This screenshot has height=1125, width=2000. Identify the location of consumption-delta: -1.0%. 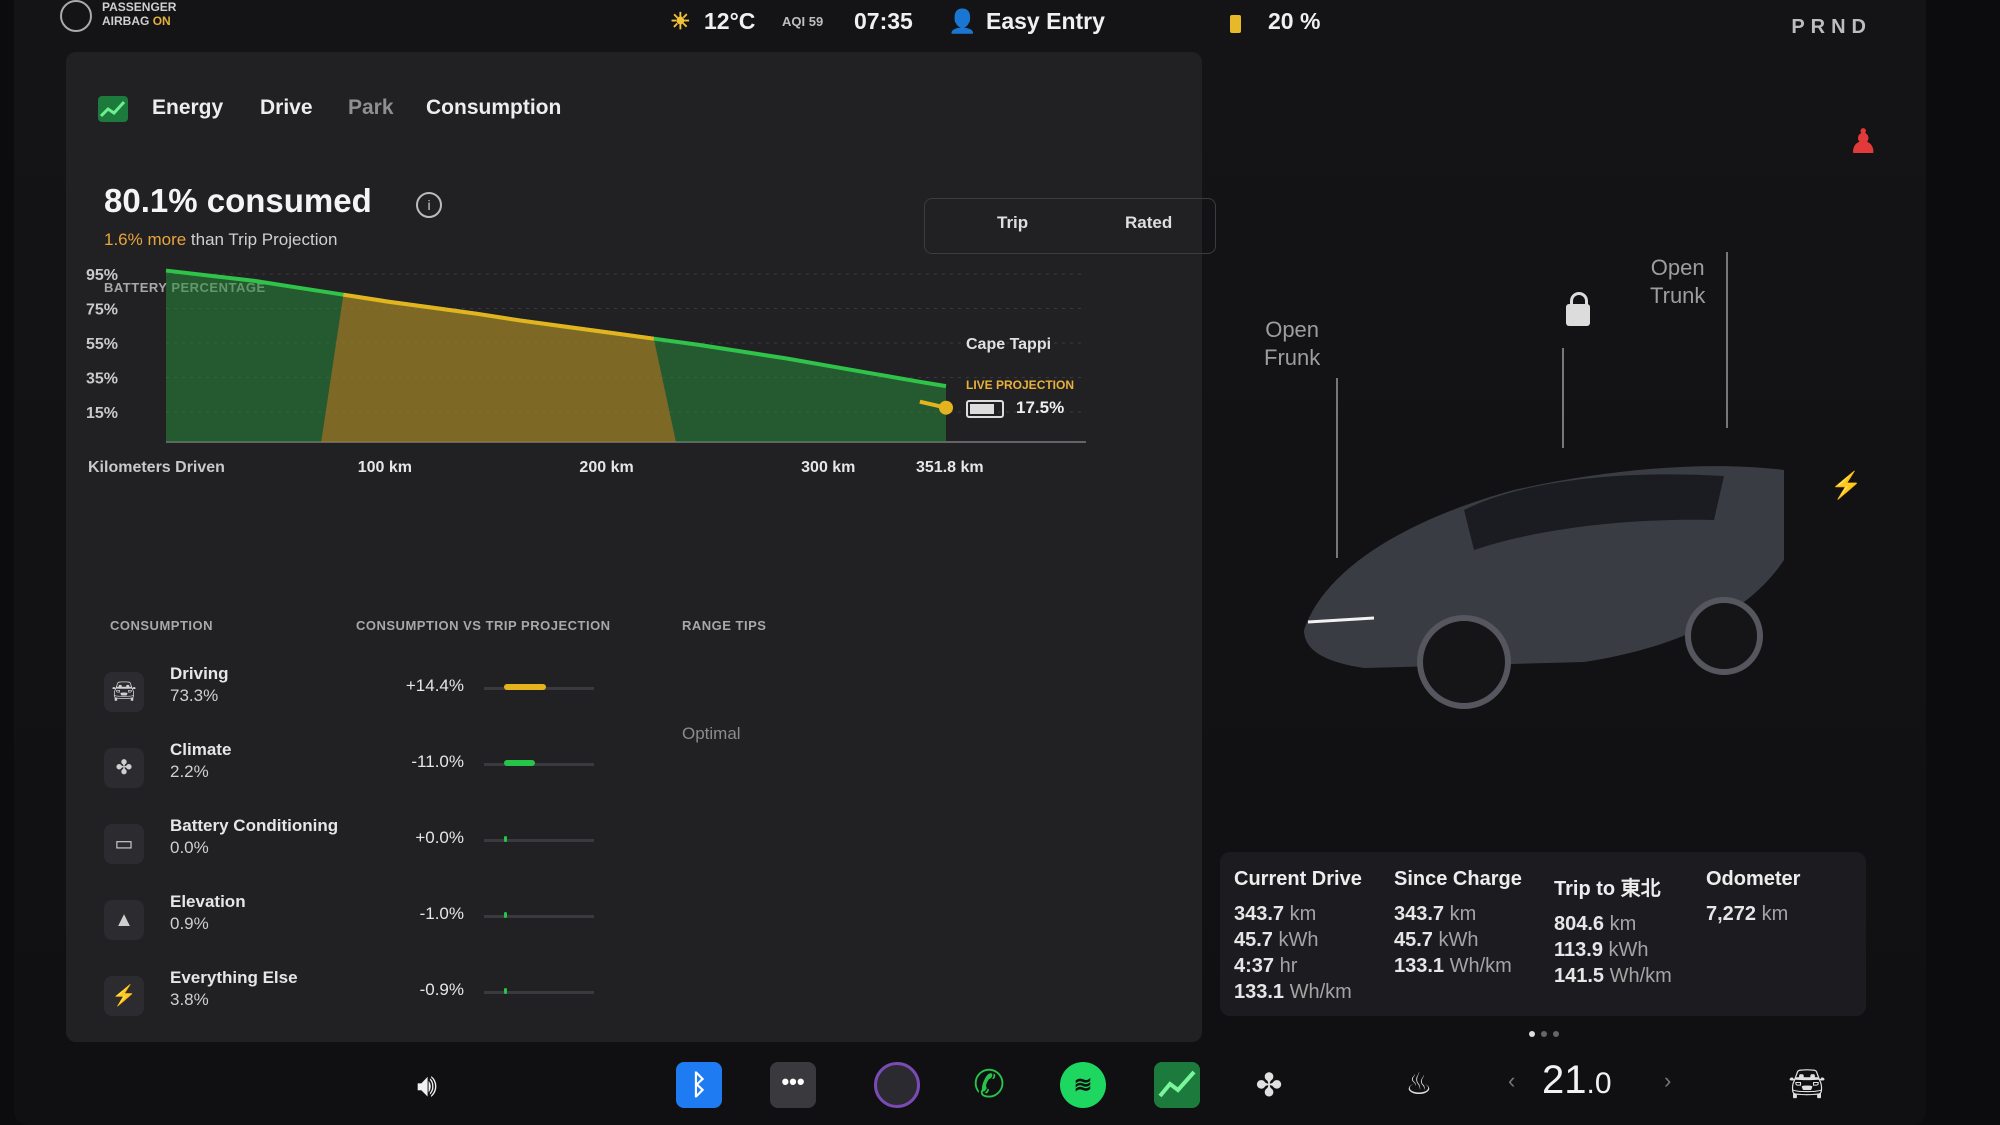
(441, 913).